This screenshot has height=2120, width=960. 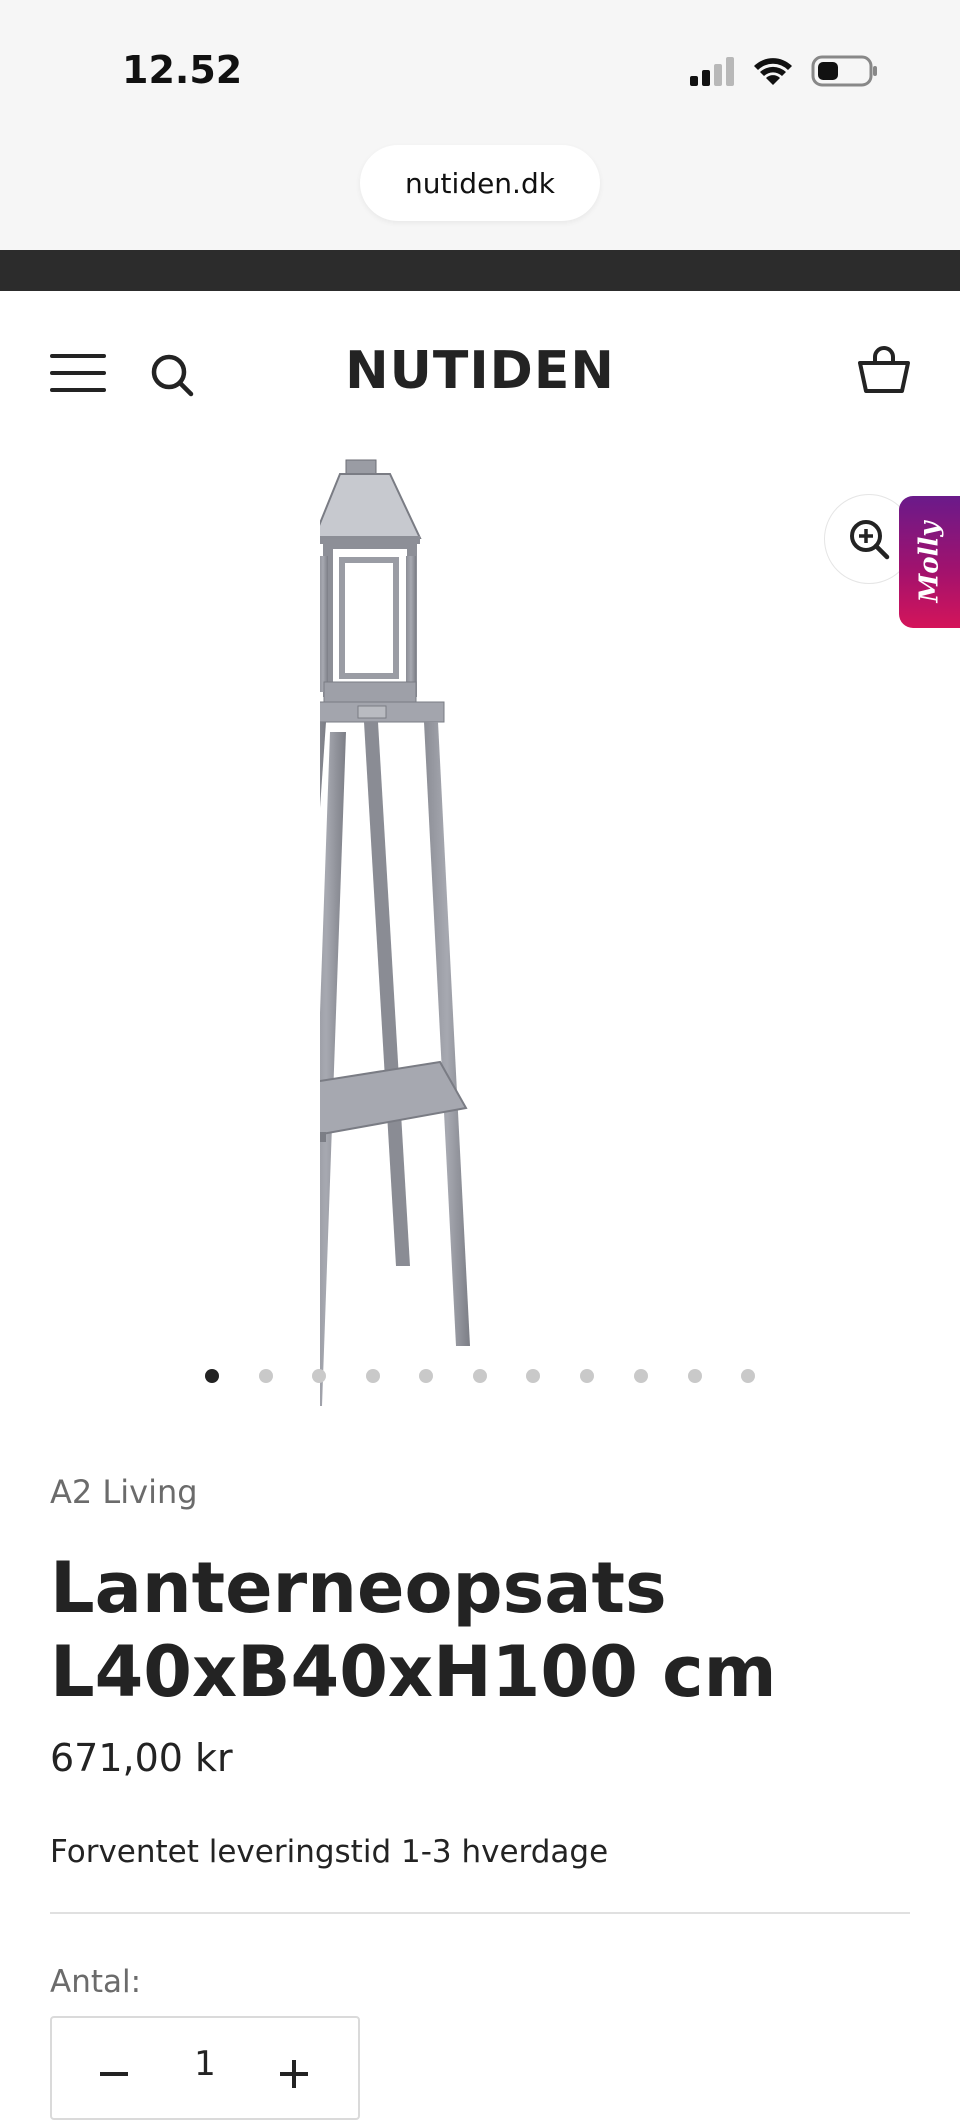 What do you see at coordinates (480, 72) in the screenshot?
I see `status-bar: 12.52` at bounding box center [480, 72].